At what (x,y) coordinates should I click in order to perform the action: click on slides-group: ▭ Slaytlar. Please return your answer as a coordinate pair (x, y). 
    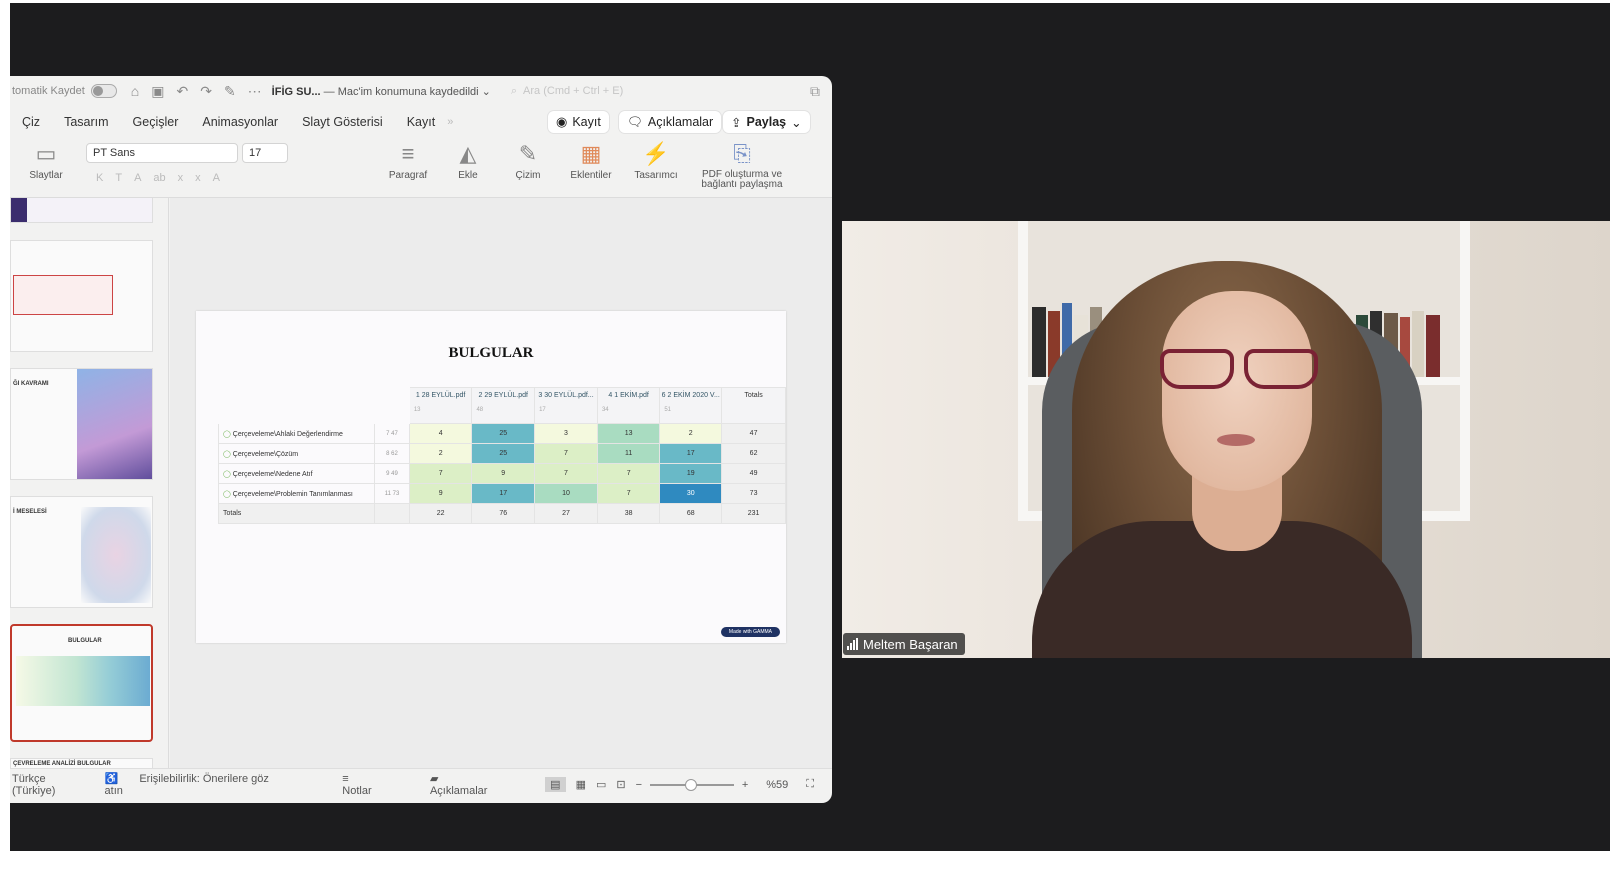
    Looking at the image, I should click on (46, 159).